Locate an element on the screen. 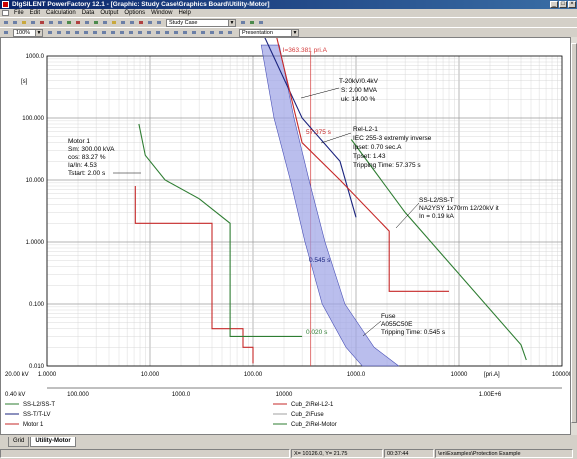  redo-icon is located at coordinates (158, 32).